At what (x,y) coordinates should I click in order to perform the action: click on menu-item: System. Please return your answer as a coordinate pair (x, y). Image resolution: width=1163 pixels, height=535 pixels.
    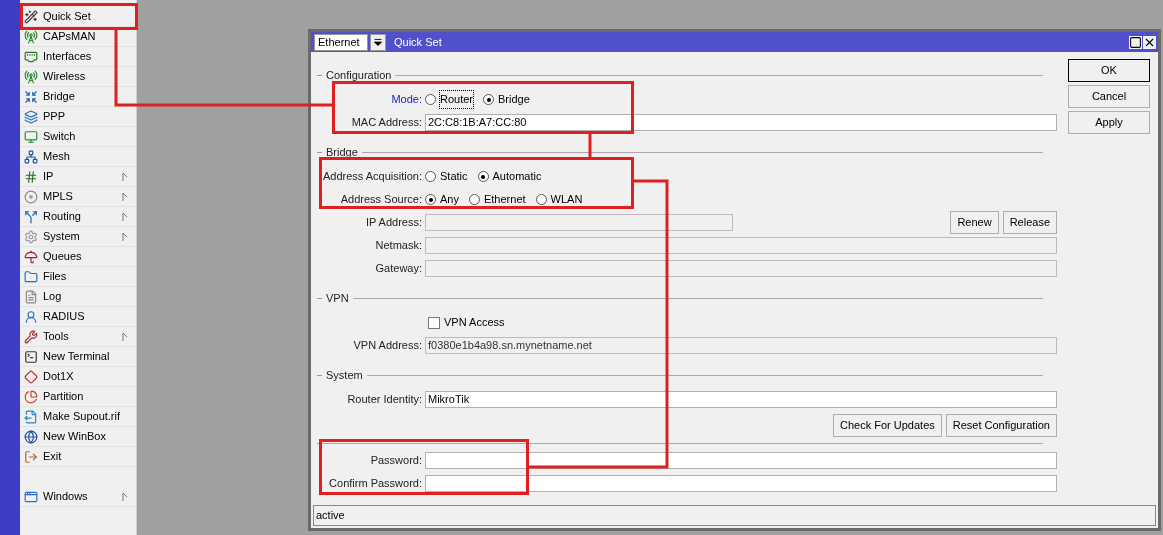
    Looking at the image, I should click on (78, 237).